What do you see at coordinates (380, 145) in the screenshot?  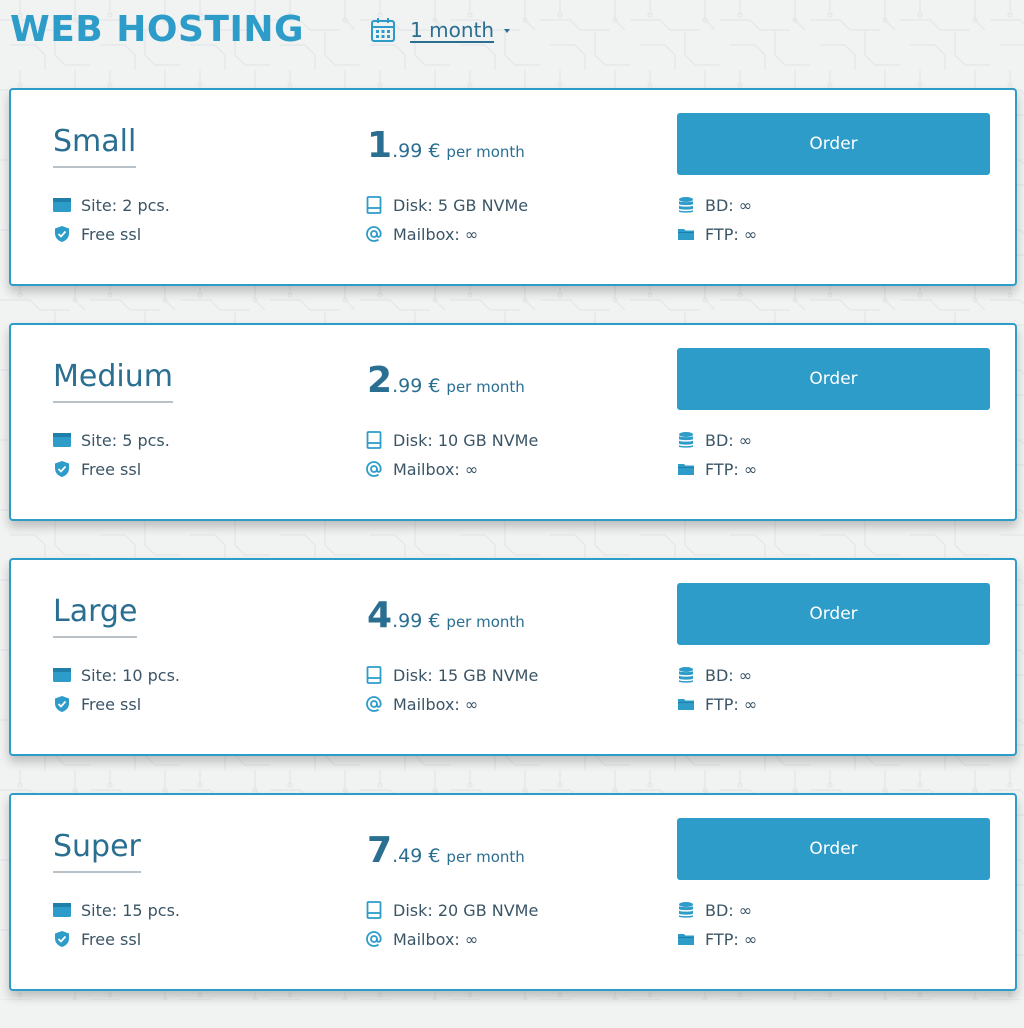 I see `price-integer: 1` at bounding box center [380, 145].